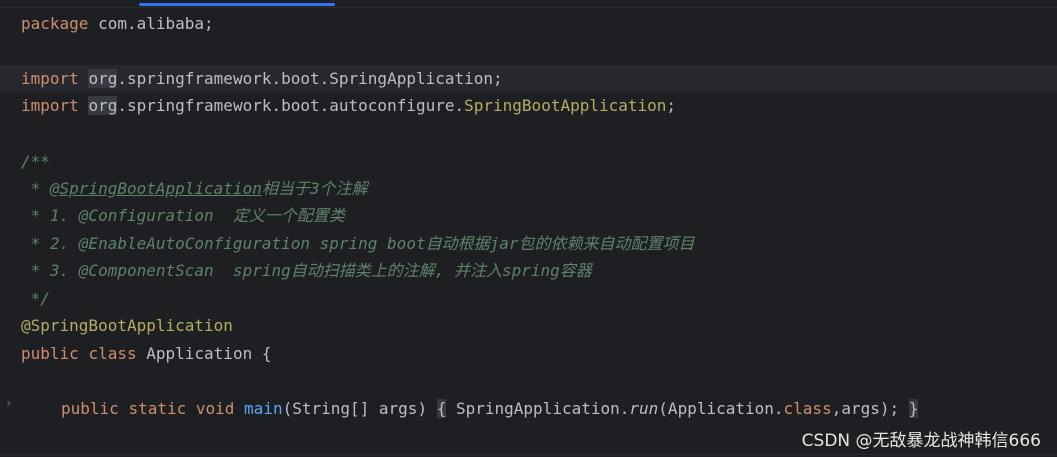 This screenshot has width=1057, height=457. What do you see at coordinates (310, 78) in the screenshot?
I see `import-path: .springframework.boot.SpringApplication;` at bounding box center [310, 78].